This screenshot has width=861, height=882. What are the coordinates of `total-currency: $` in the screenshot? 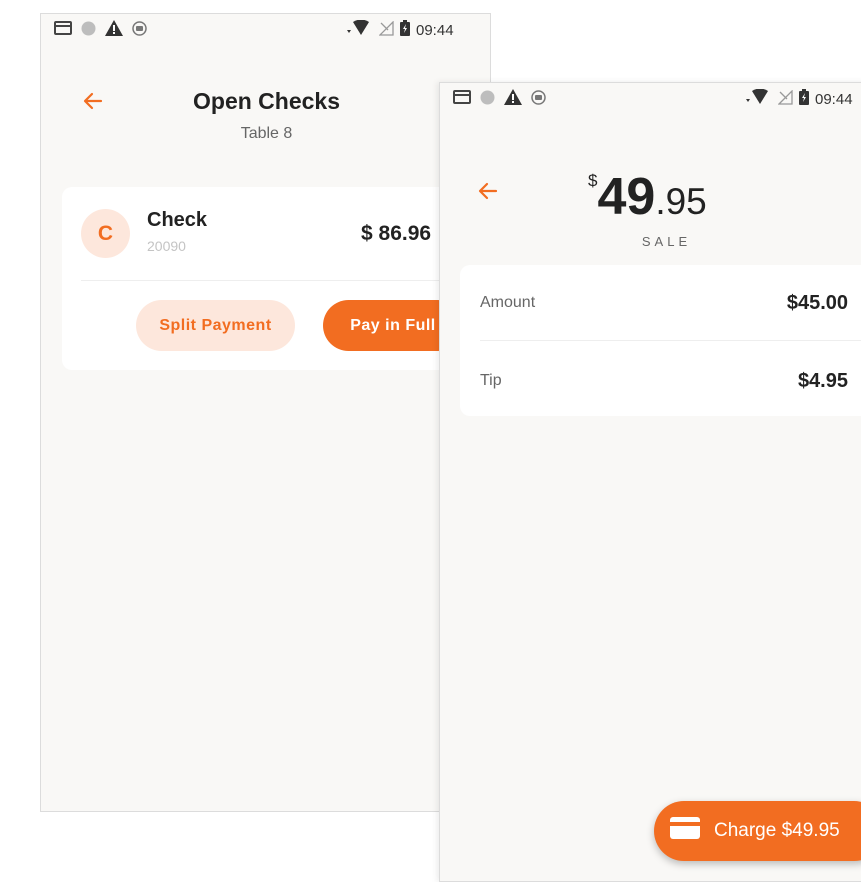 It's located at (593, 180).